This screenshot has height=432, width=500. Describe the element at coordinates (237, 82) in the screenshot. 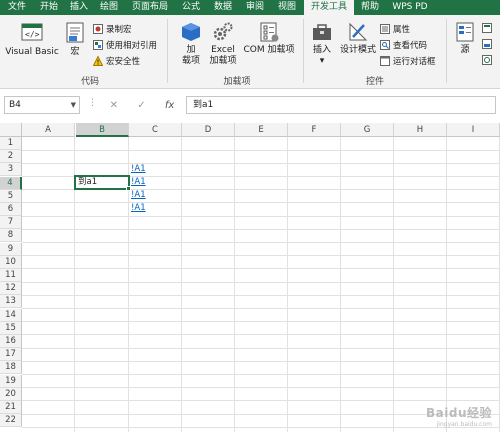

I see `addins-group-label: 加载项` at that location.